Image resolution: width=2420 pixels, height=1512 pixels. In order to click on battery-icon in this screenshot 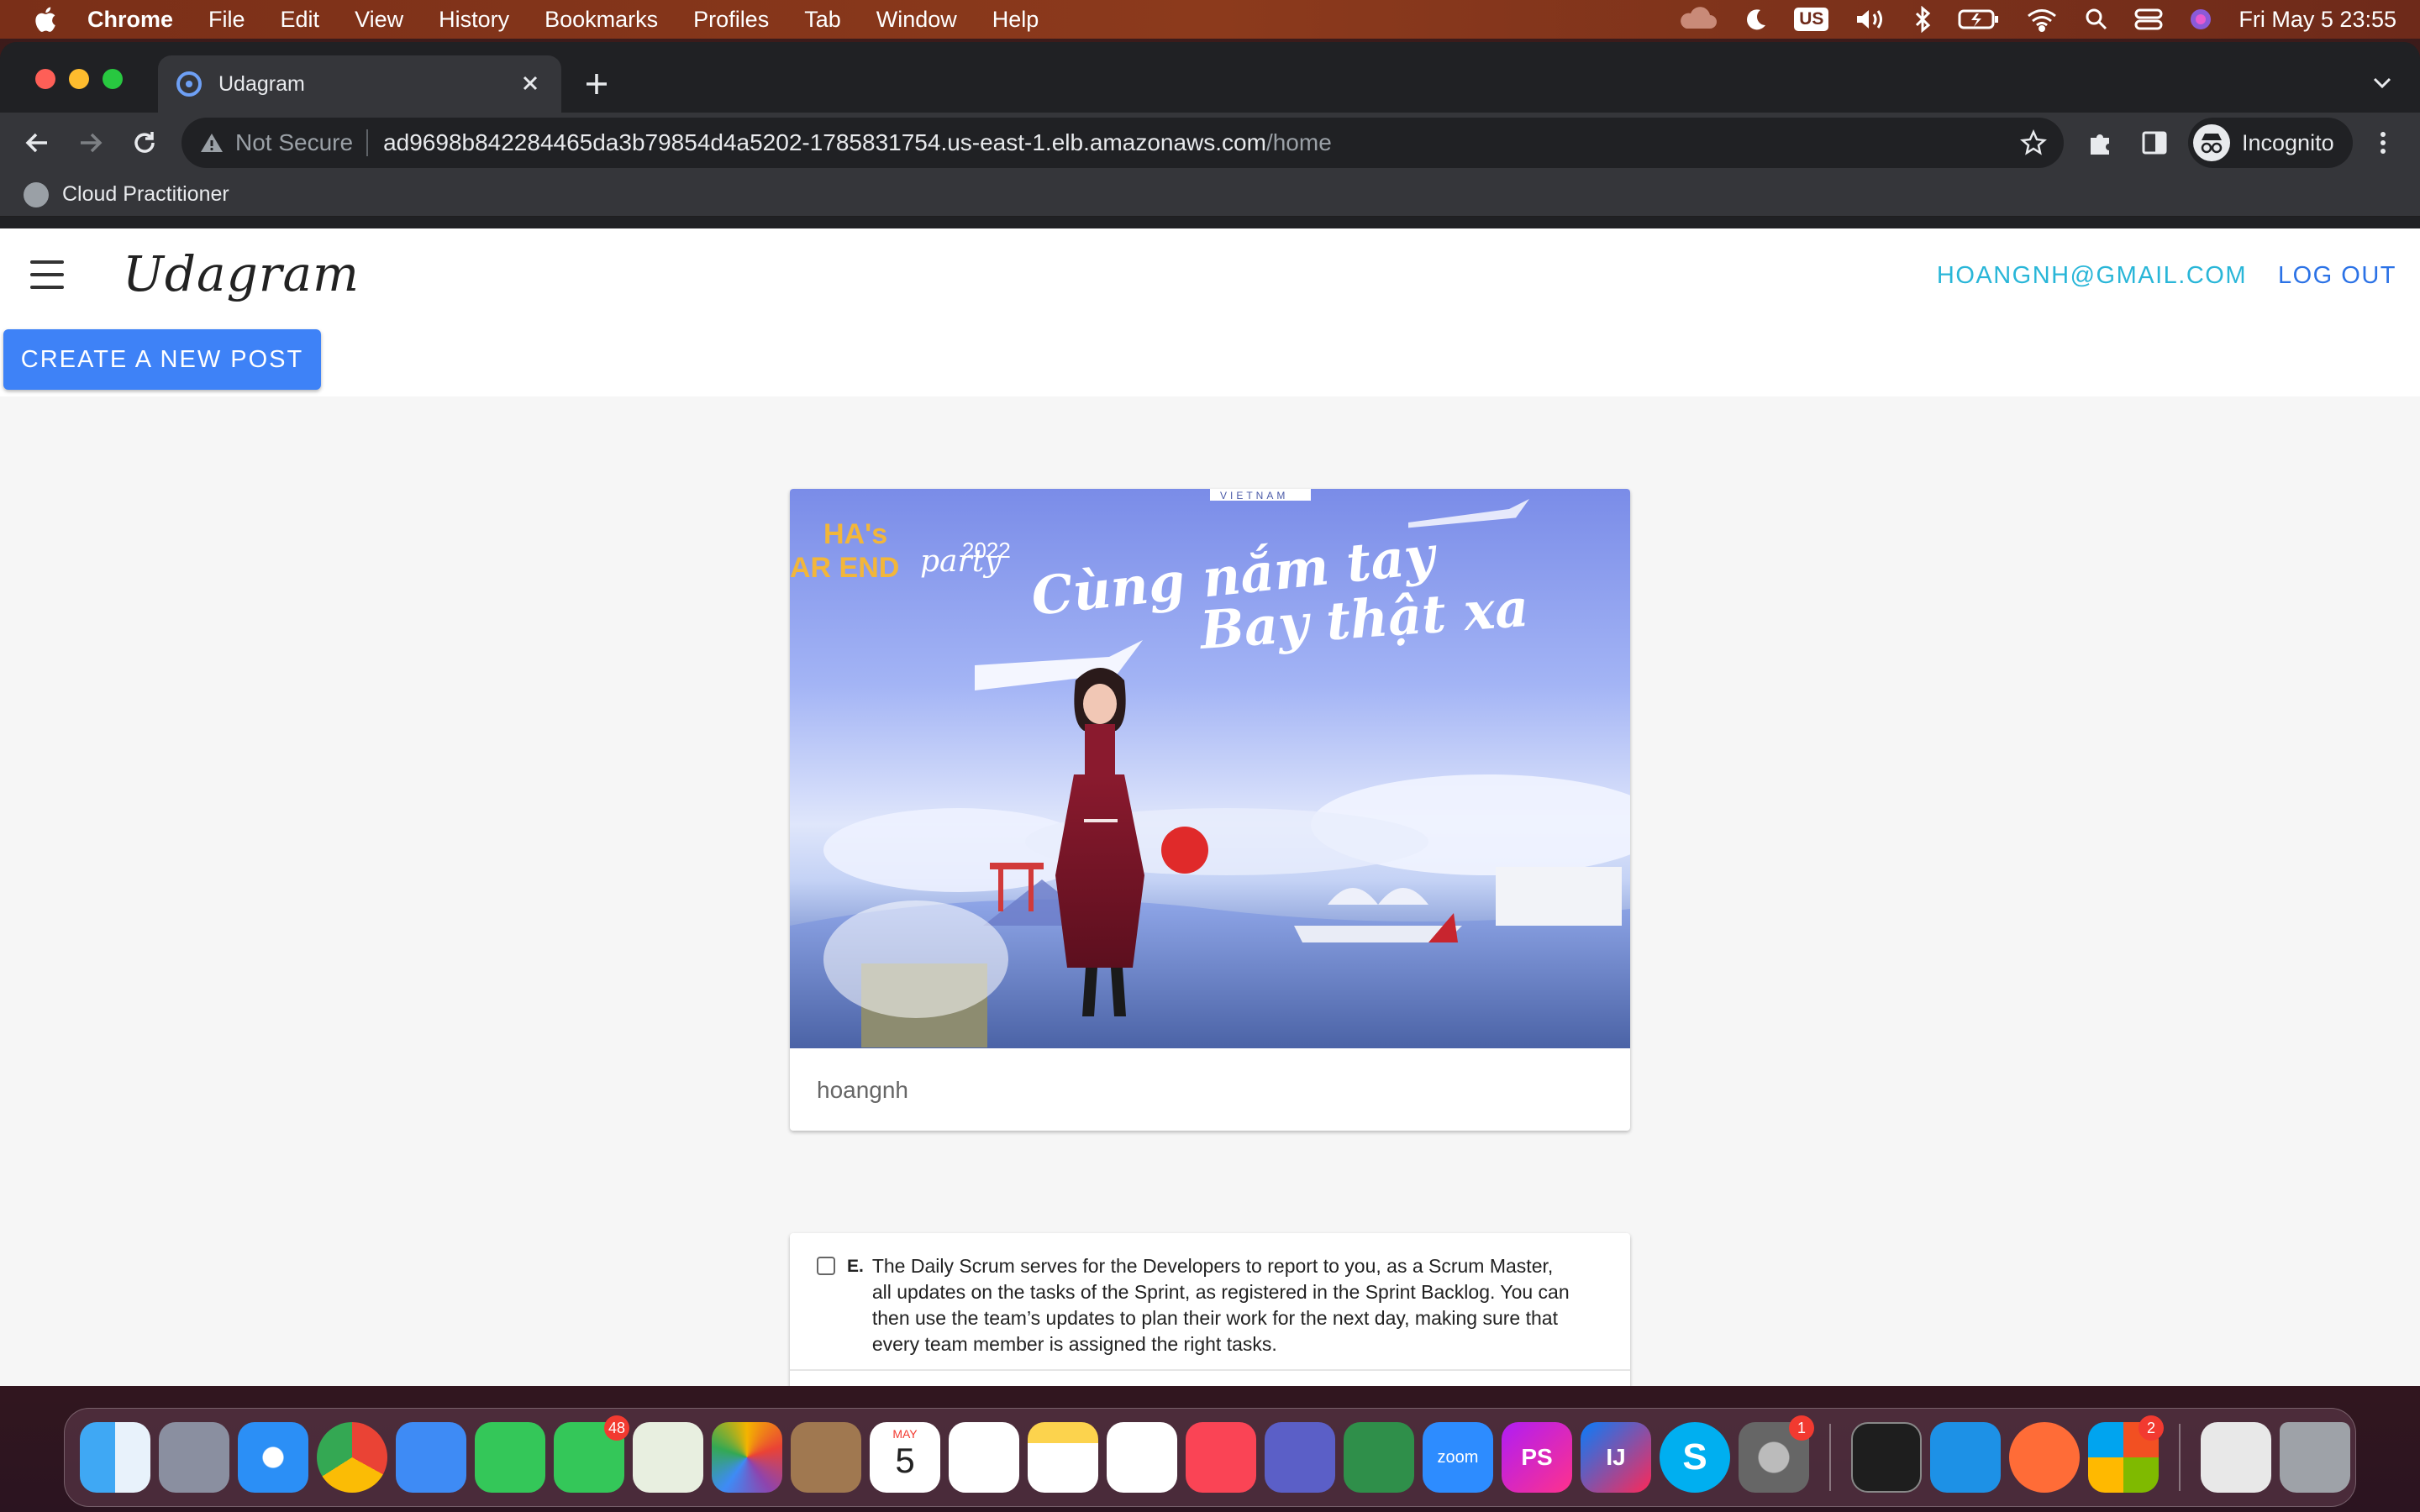, I will do `click(1979, 19)`.